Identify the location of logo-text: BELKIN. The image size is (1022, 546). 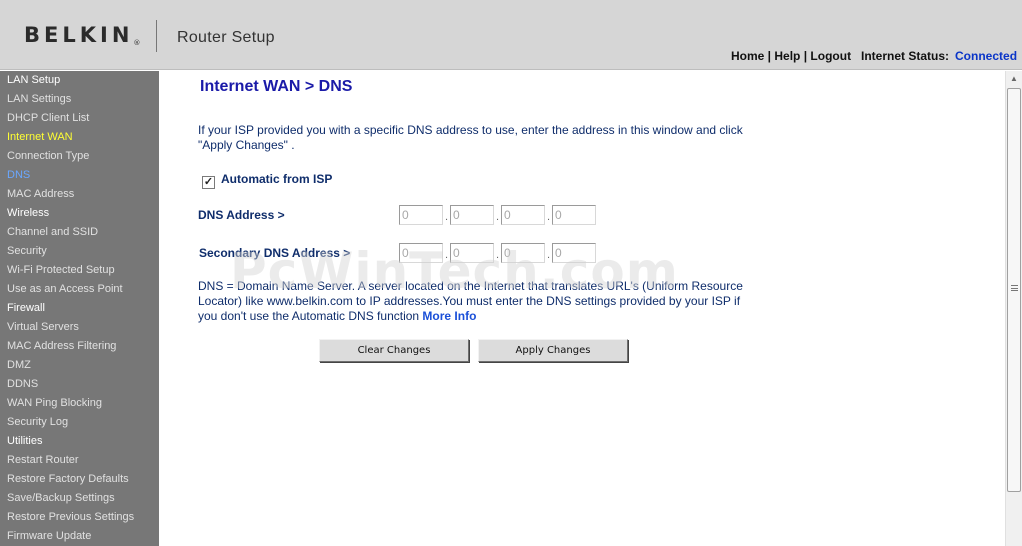
(79, 35).